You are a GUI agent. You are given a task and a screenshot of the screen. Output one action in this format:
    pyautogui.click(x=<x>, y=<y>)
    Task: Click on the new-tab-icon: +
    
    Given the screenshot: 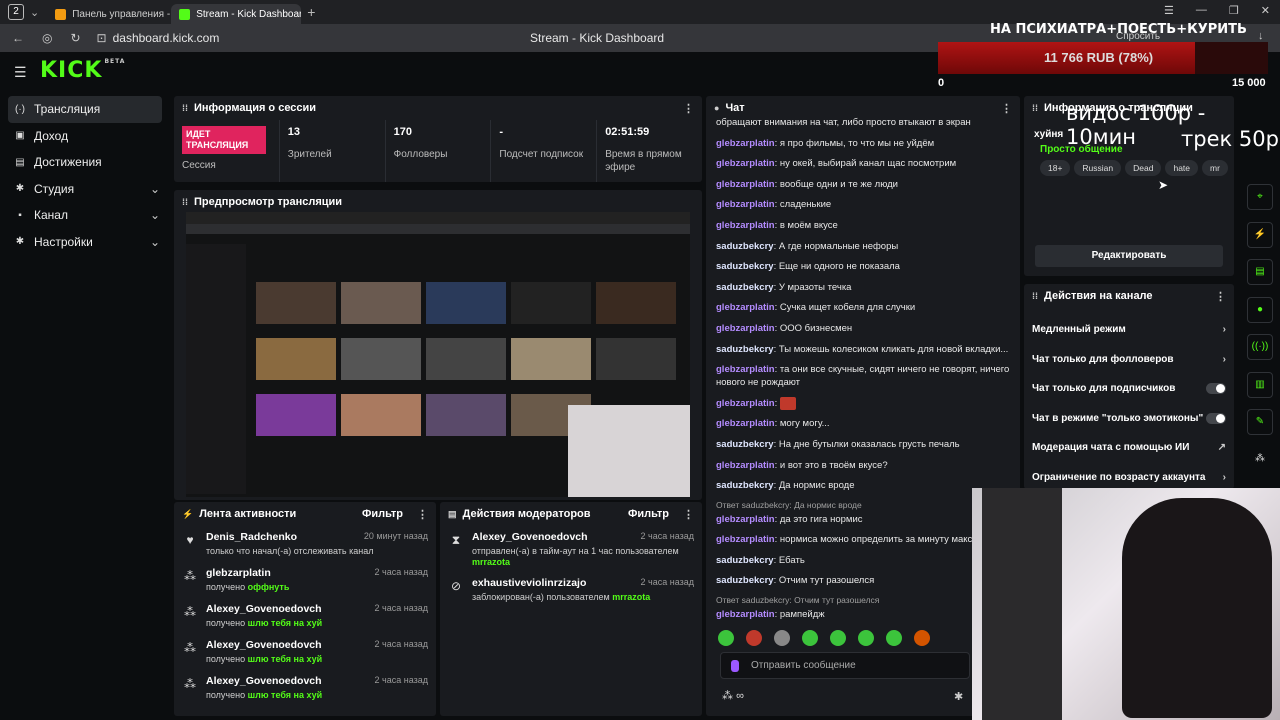 What is the action you would take?
    pyautogui.click(x=311, y=12)
    